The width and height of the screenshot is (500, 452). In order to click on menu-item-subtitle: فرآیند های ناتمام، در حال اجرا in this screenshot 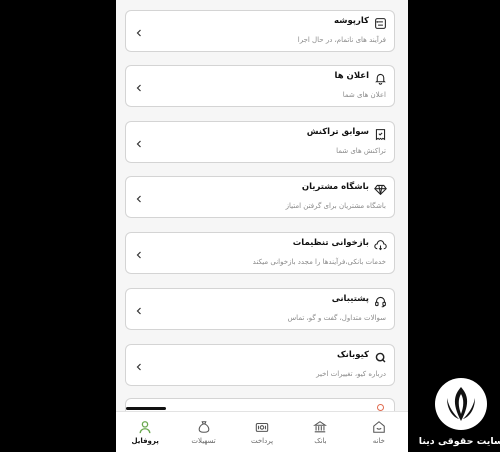, I will do `click(341, 40)`.